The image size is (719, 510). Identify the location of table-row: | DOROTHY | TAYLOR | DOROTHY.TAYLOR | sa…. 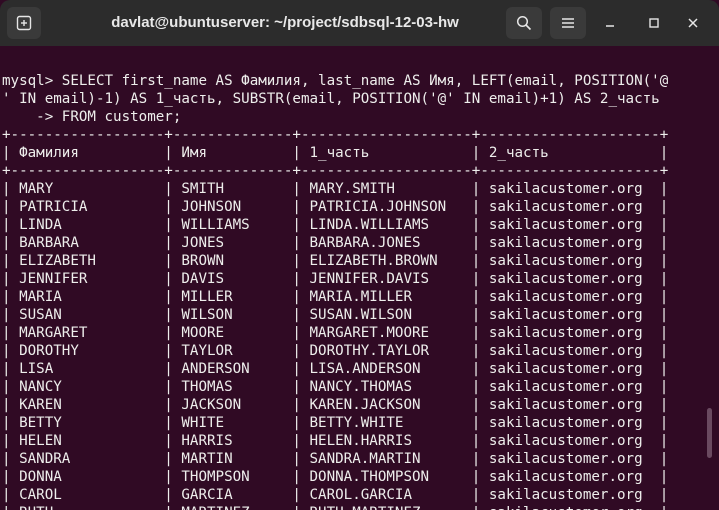
(335, 351).